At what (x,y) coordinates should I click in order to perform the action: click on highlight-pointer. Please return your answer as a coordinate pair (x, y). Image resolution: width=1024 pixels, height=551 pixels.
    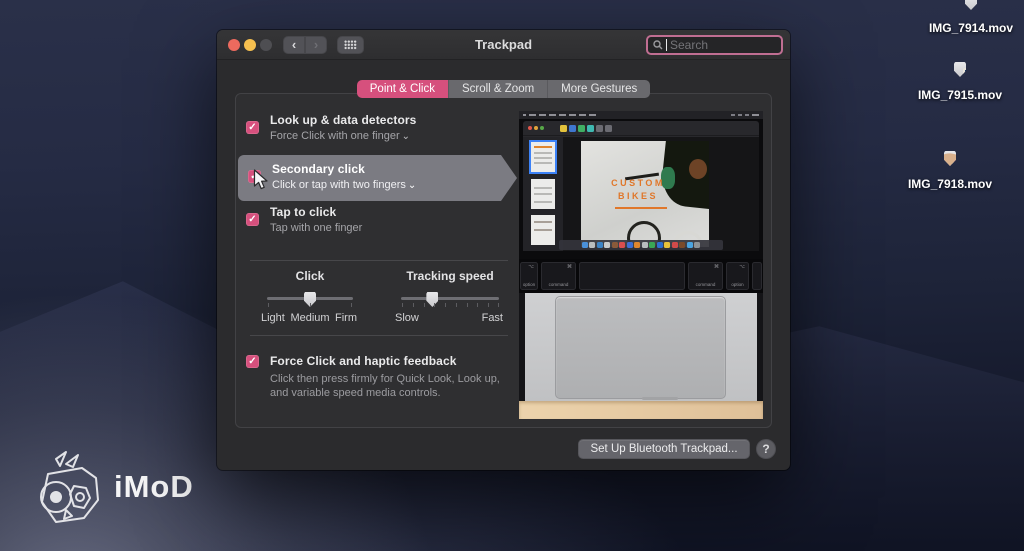
    Looking at the image, I should click on (509, 178).